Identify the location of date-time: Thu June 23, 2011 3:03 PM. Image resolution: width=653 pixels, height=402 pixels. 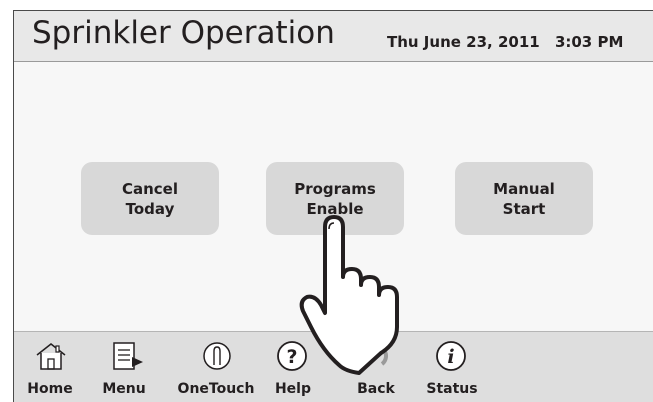
(510, 42).